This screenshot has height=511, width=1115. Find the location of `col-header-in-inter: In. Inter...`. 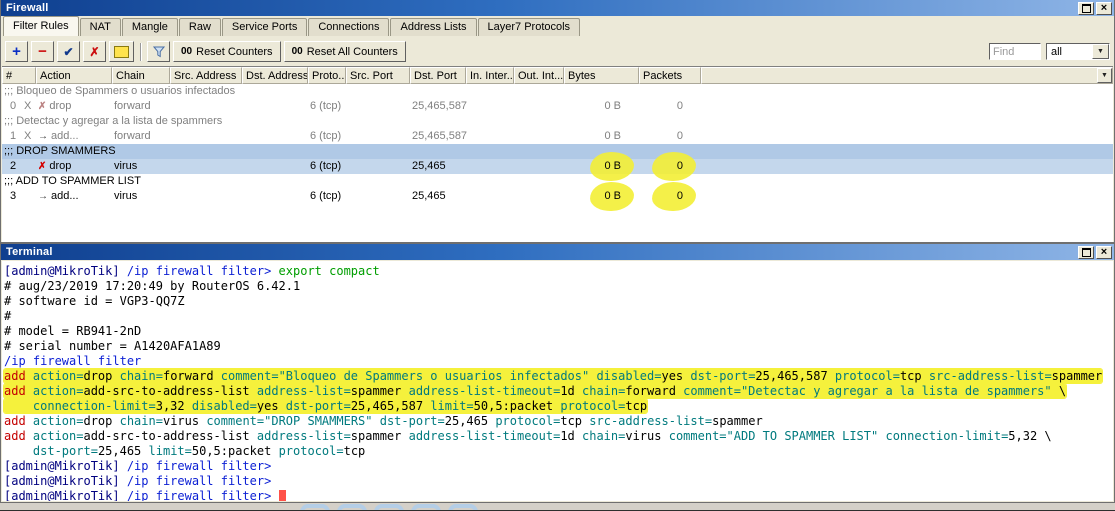

col-header-in-inter: In. Inter... is located at coordinates (490, 75).